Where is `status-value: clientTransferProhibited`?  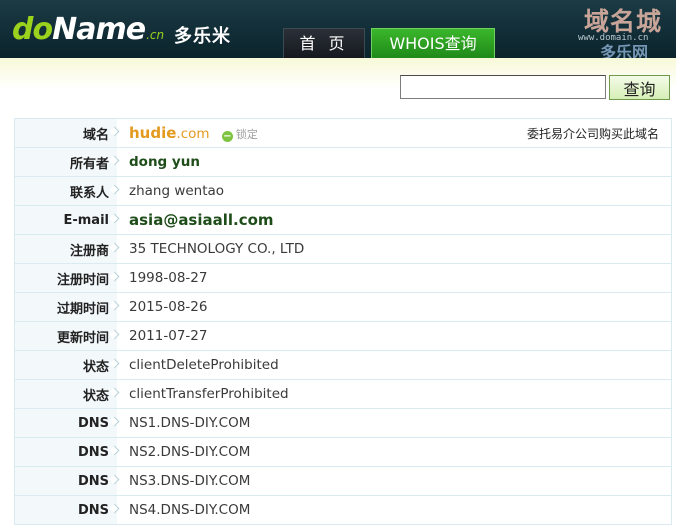
status-value: clientTransferProhibited is located at coordinates (394, 394).